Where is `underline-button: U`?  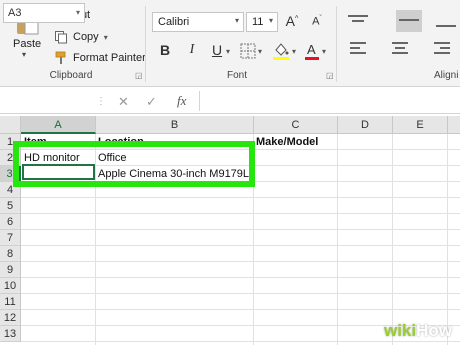
underline-button: U is located at coordinates (217, 50).